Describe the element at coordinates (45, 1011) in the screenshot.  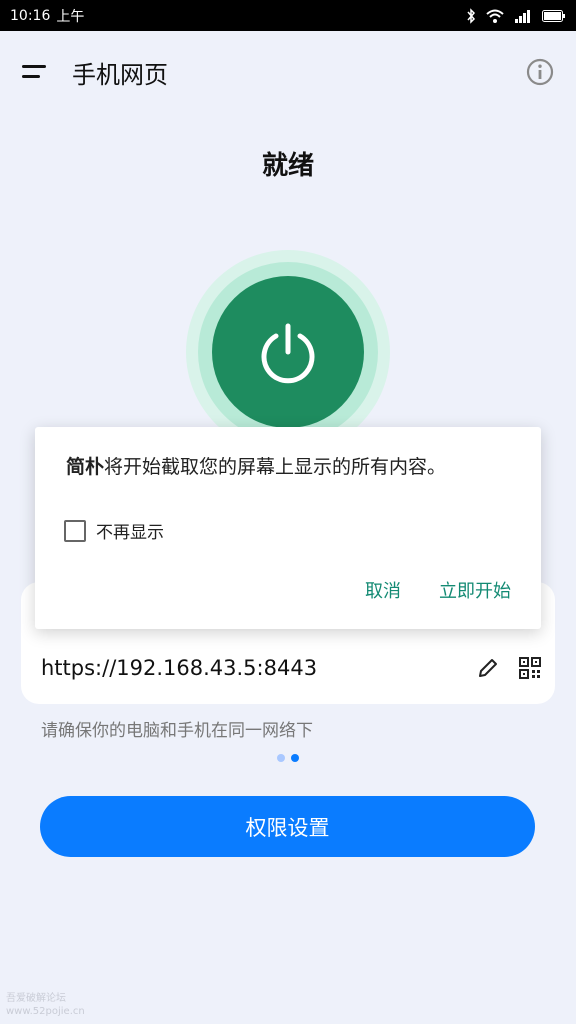
I see `watermark-line-2: www.52pojie.cn` at that location.